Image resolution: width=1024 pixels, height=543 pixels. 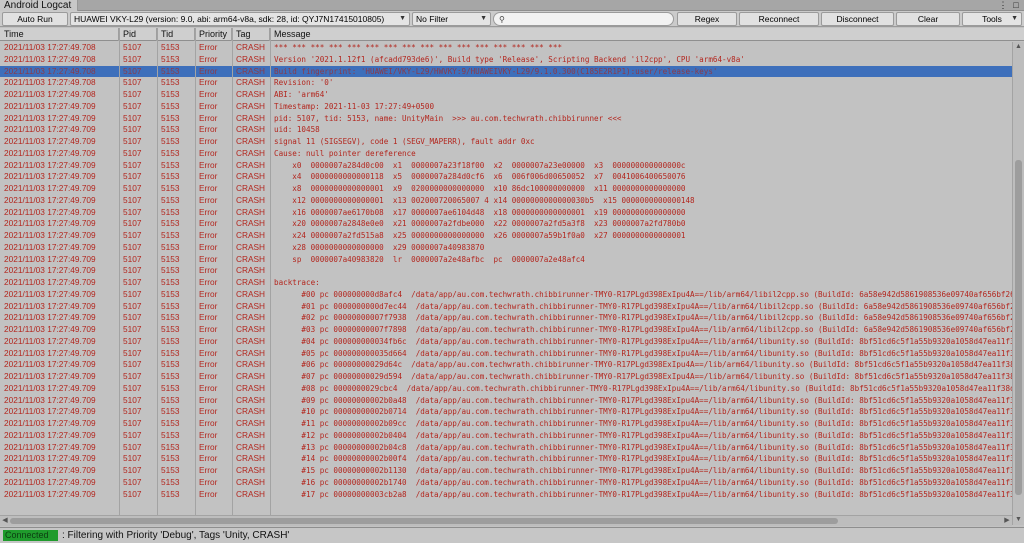 What do you see at coordinates (138, 34) in the screenshot?
I see `column-header-pid: Pid` at bounding box center [138, 34].